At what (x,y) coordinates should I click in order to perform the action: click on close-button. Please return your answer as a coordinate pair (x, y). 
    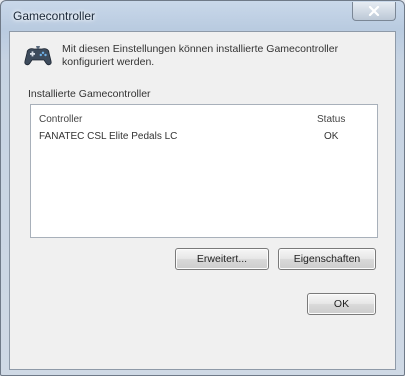
    Looking at the image, I should click on (374, 11).